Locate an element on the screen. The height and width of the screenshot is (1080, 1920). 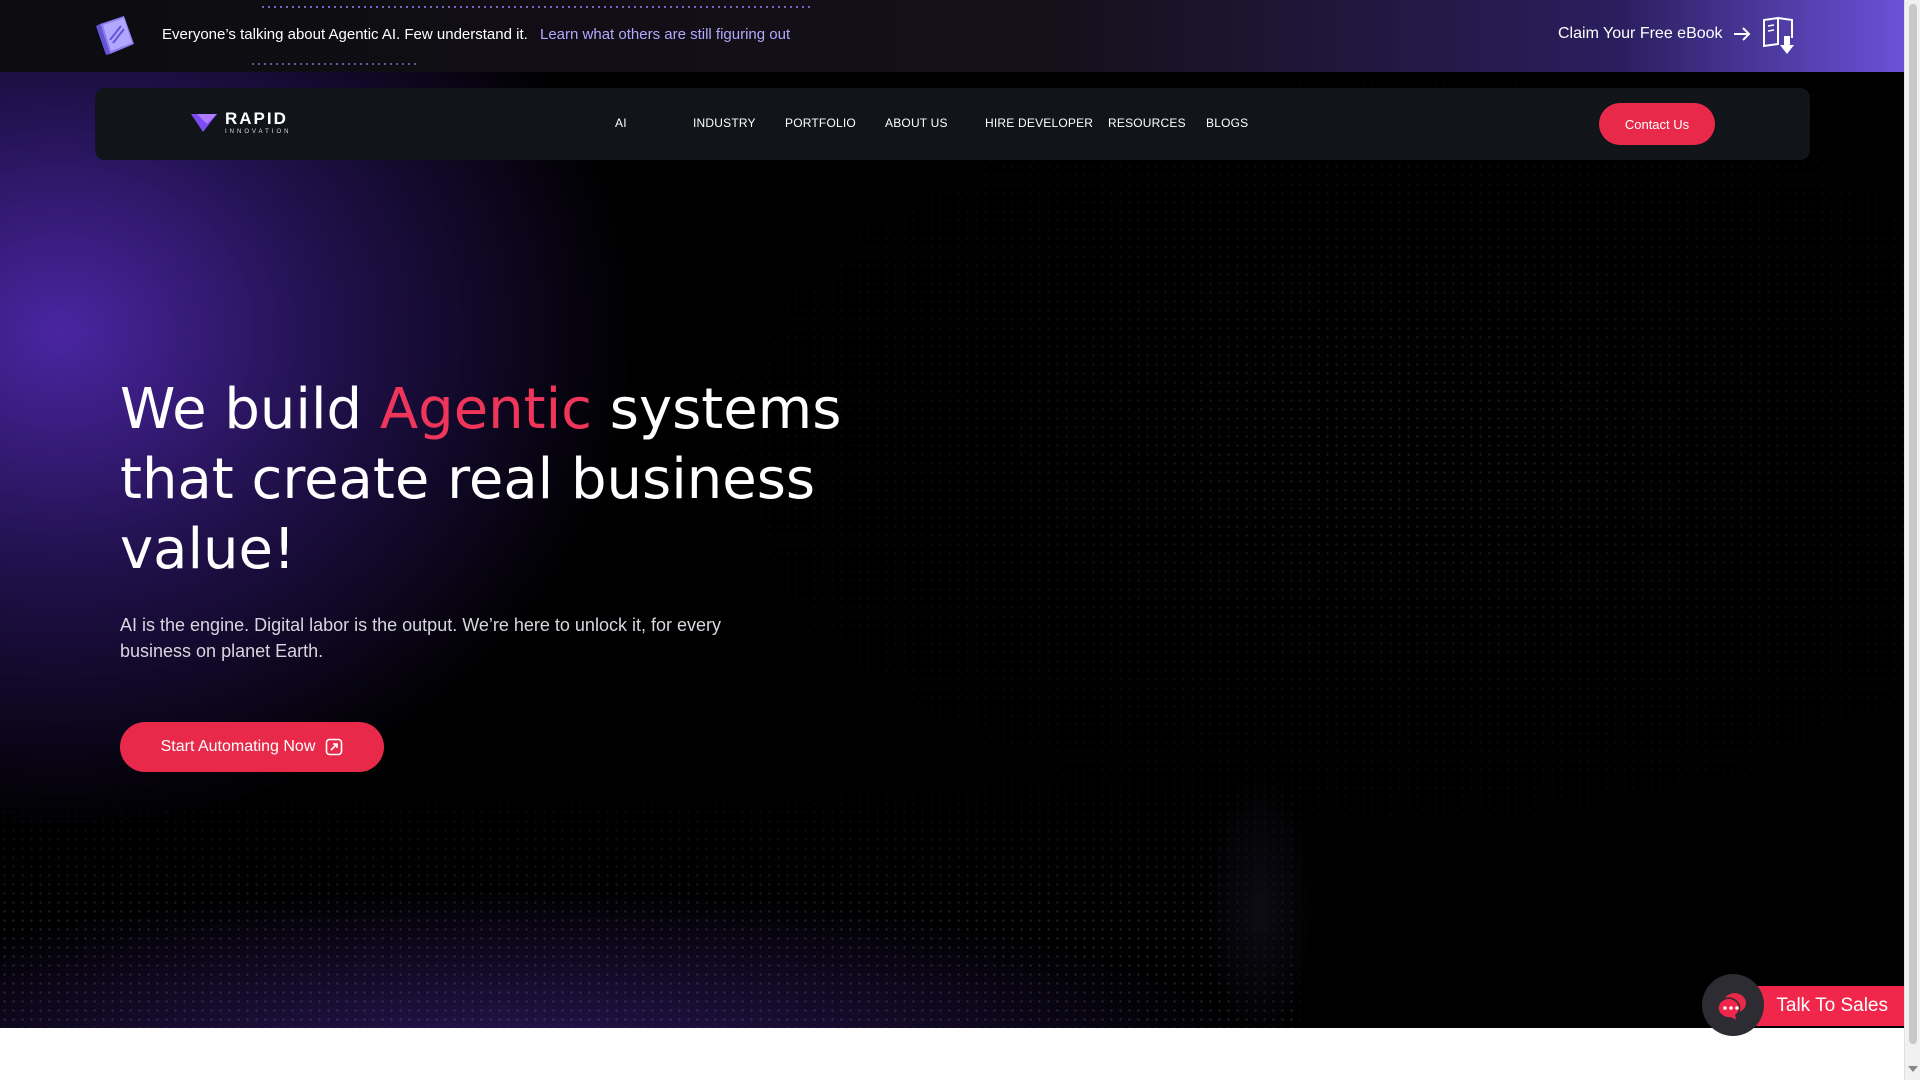
chat-launcher is located at coordinates (1733, 1005).